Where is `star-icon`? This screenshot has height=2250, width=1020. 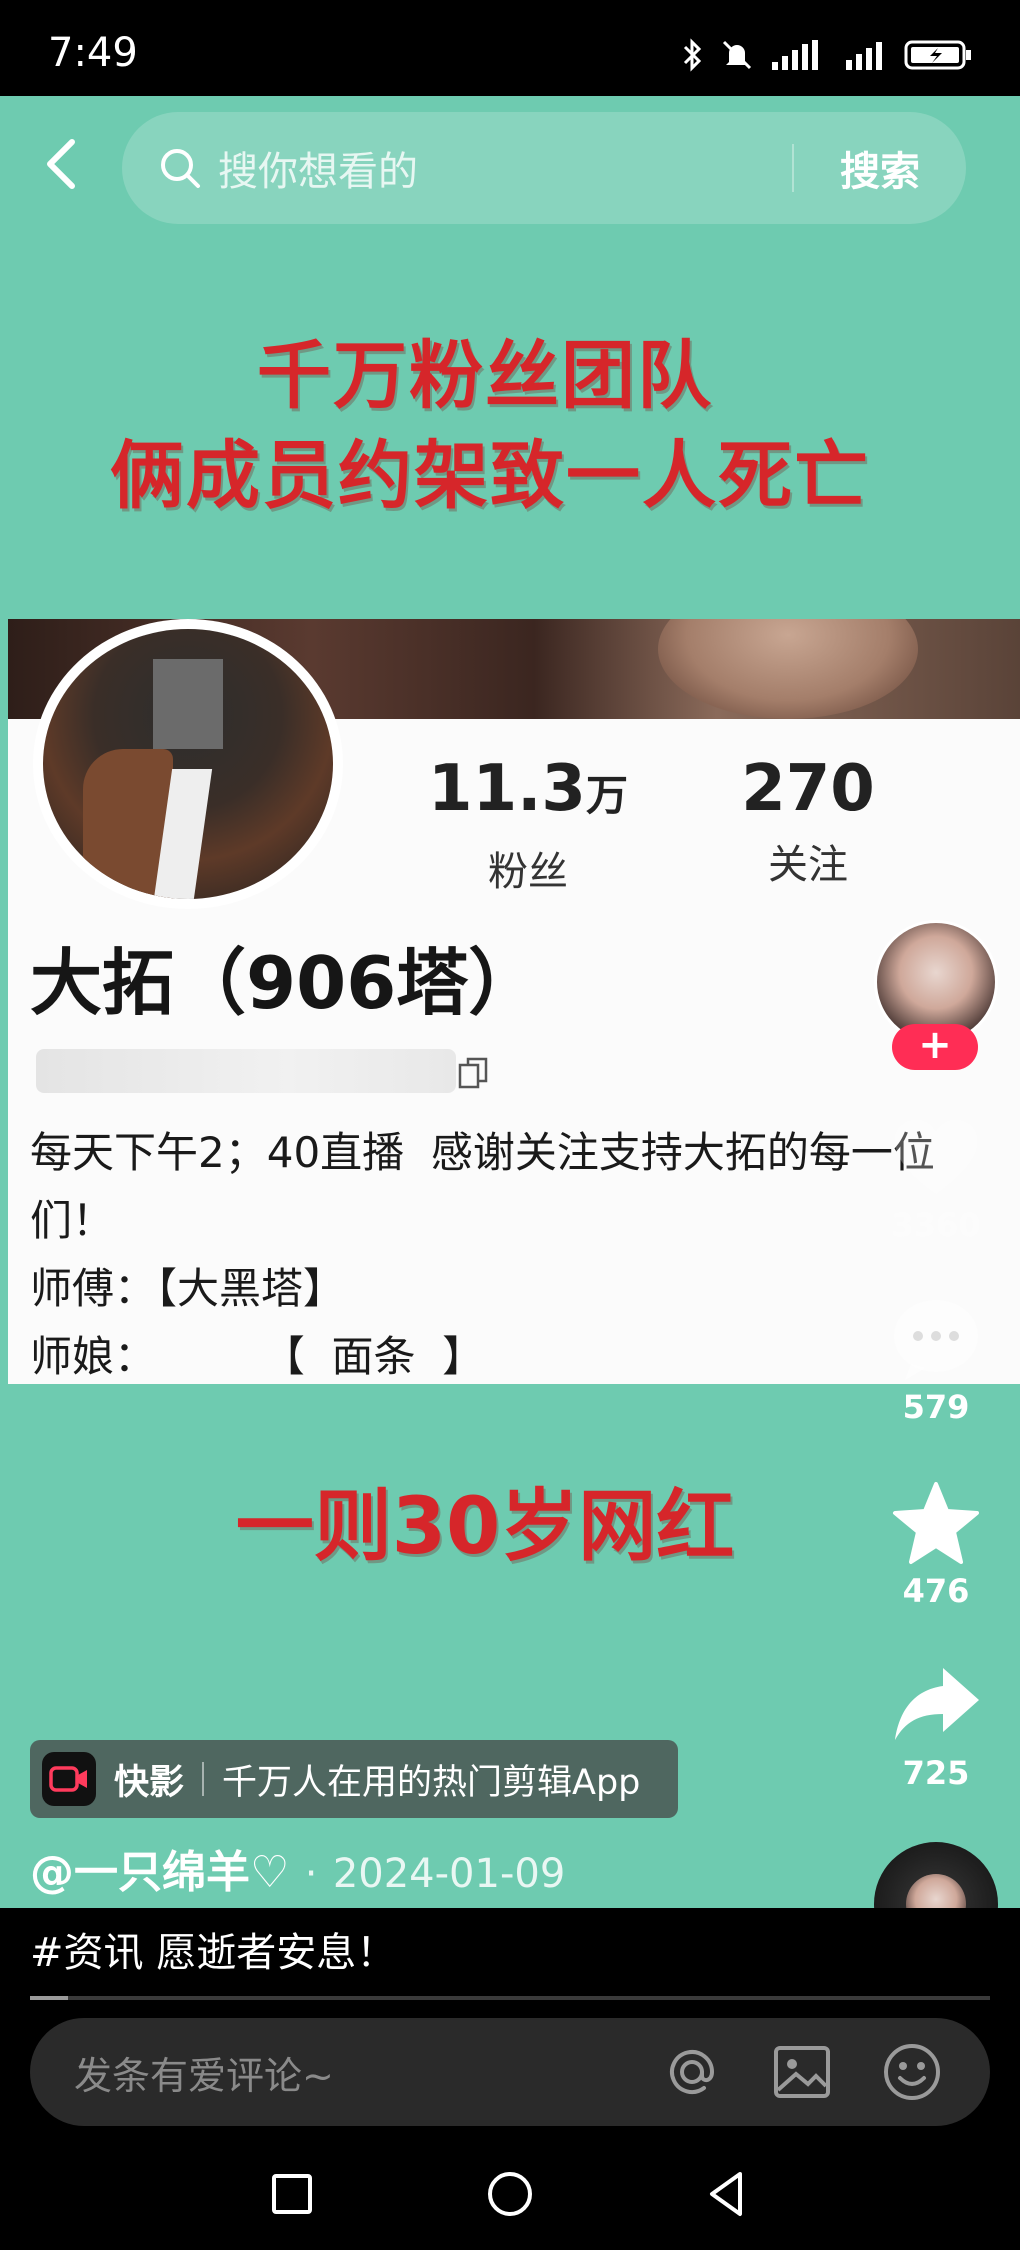
star-icon is located at coordinates (936, 1523).